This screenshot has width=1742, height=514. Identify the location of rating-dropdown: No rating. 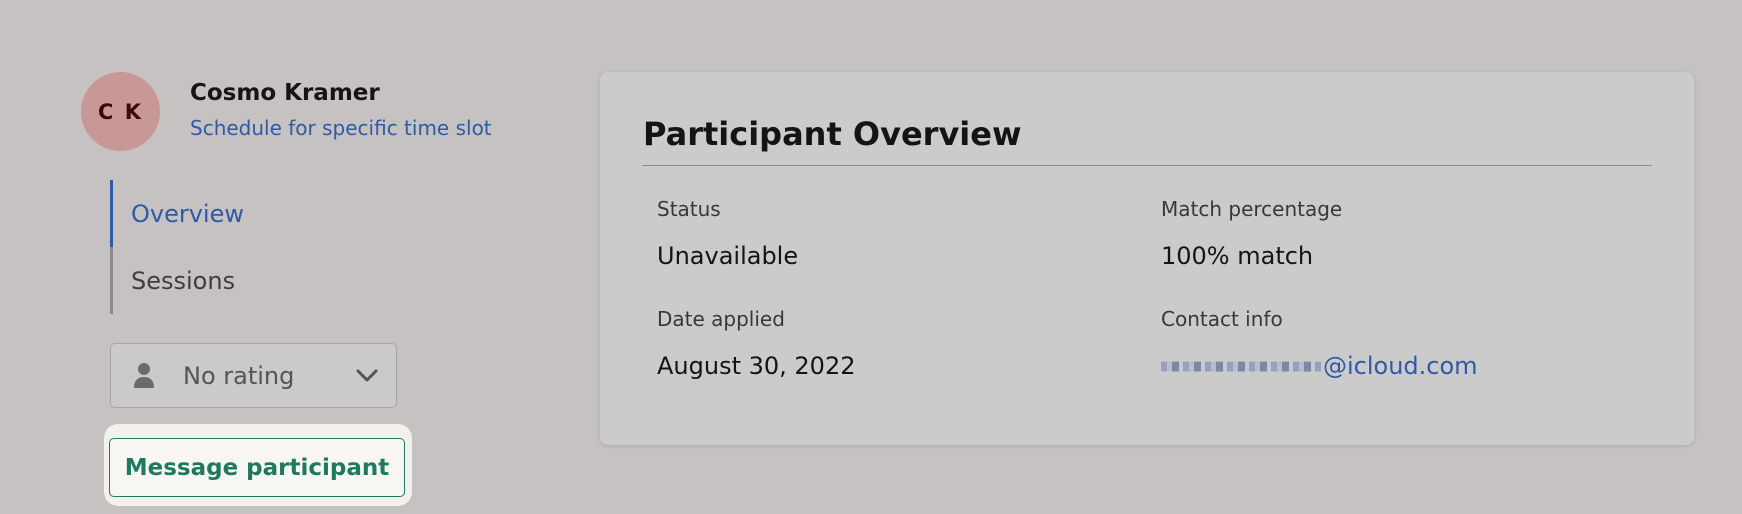
(253, 375).